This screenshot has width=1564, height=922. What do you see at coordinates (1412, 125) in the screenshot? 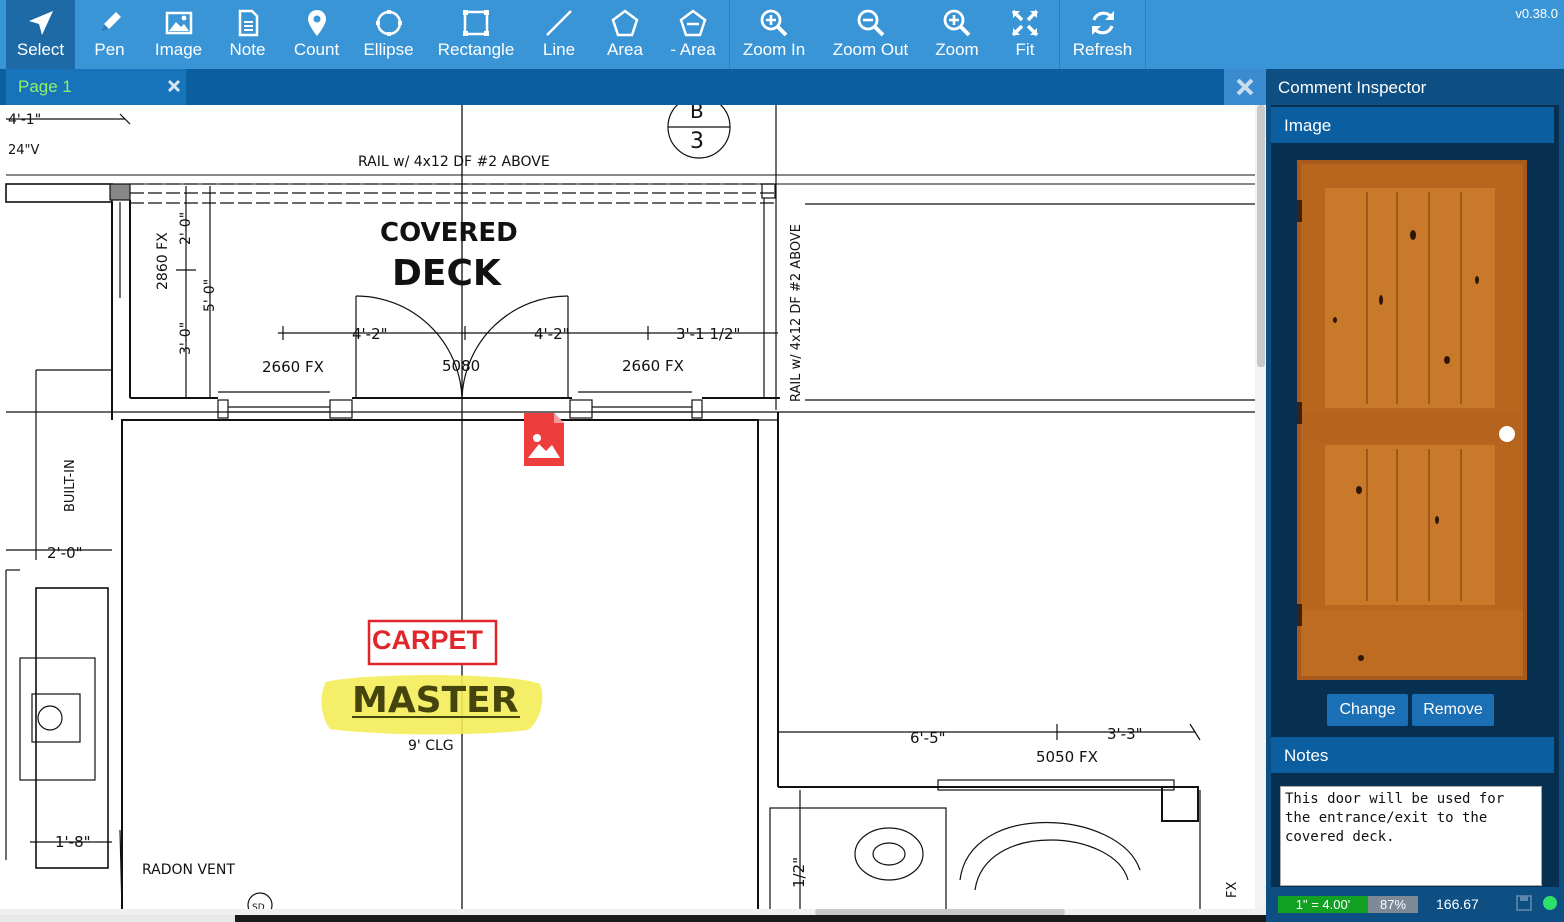
I see `image-section-header: Image` at bounding box center [1412, 125].